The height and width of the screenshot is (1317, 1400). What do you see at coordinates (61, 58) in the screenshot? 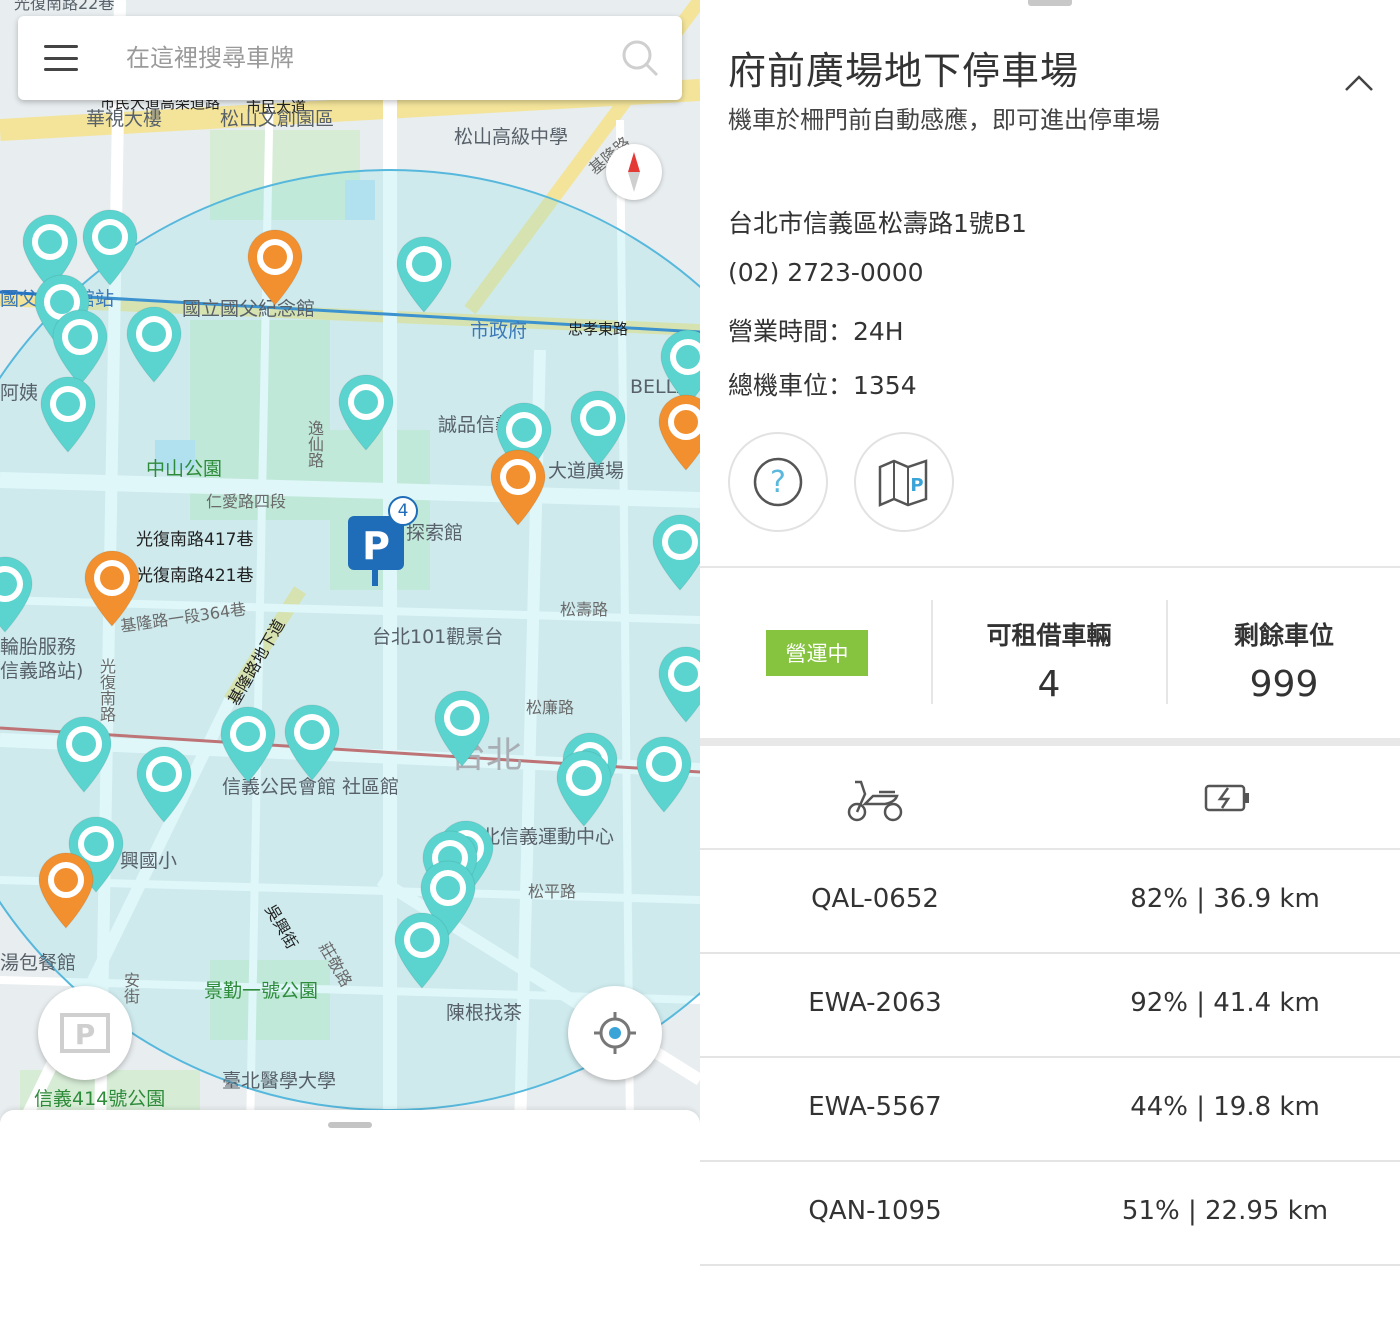
I see `menu-icon` at bounding box center [61, 58].